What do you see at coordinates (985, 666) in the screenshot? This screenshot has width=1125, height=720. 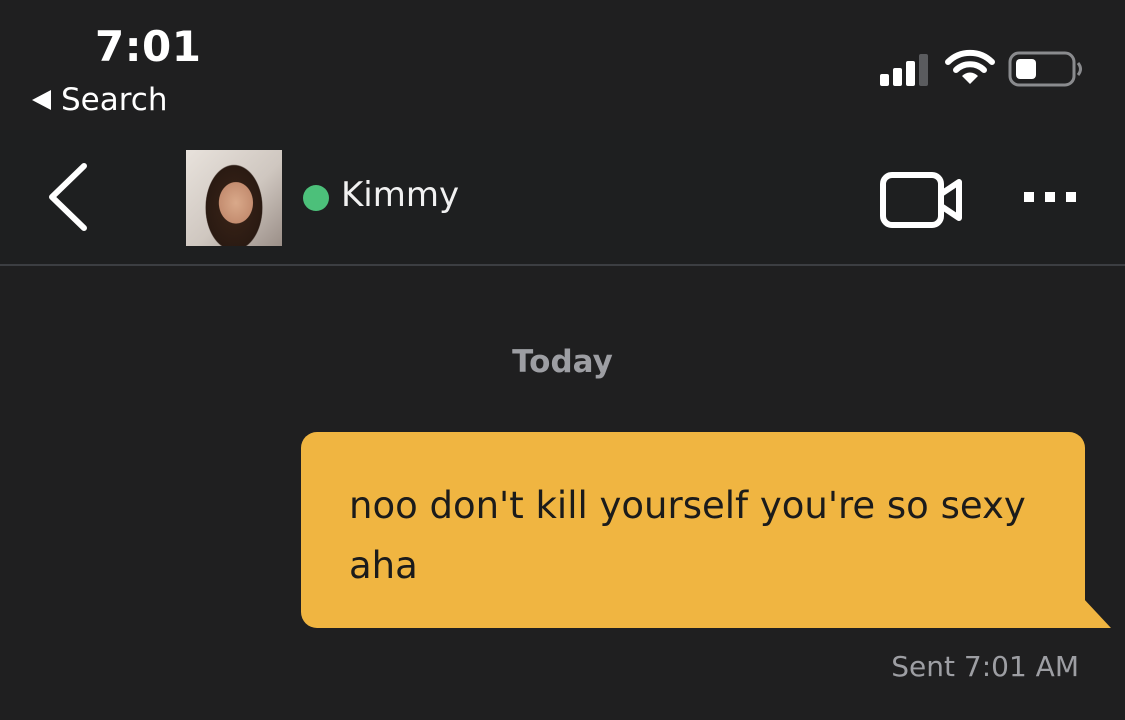 I see `message-sent-status: Sent 7:01 AM` at bounding box center [985, 666].